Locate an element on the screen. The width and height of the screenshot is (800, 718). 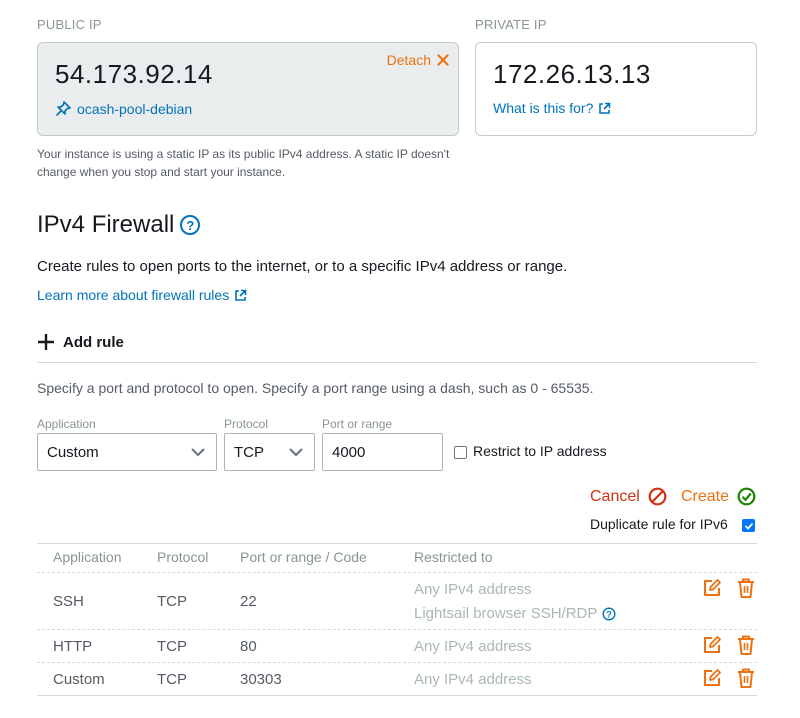
learn-more-link: Learn more about firewall rules is located at coordinates (142, 295).